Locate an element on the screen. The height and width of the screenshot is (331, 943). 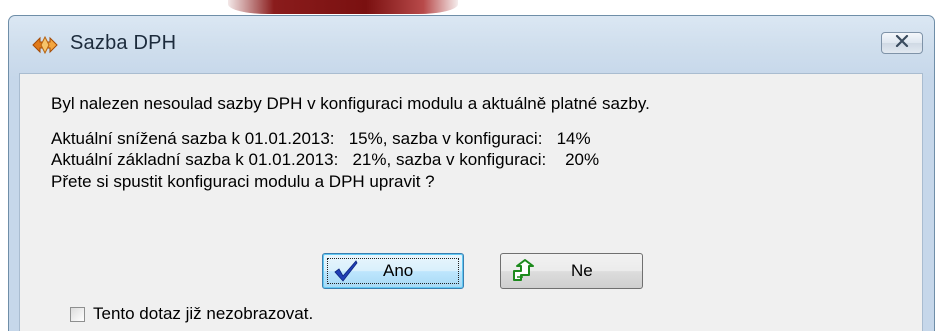
app-arrows-icon is located at coordinates (45, 45).